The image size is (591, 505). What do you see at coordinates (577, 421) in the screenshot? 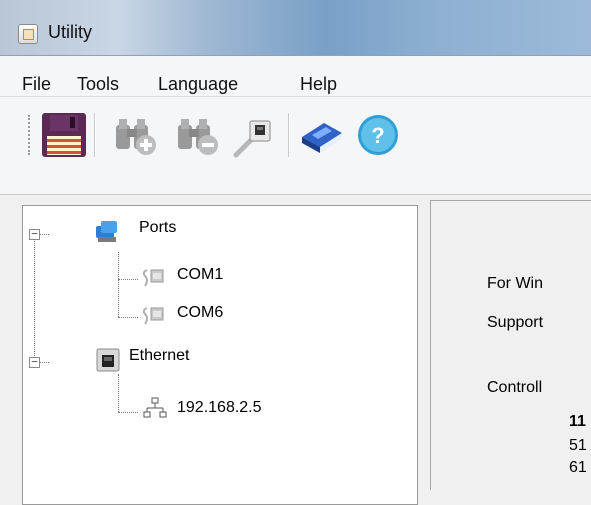
I see `info-line: 11` at bounding box center [577, 421].